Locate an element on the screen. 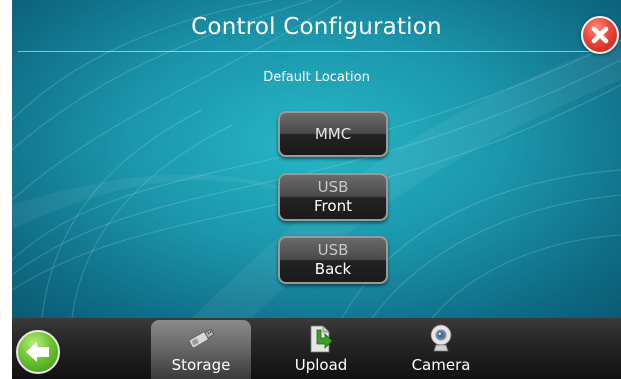 Image resolution: width=621 pixels, height=379 pixels. tab-upload: Upload is located at coordinates (321, 349).